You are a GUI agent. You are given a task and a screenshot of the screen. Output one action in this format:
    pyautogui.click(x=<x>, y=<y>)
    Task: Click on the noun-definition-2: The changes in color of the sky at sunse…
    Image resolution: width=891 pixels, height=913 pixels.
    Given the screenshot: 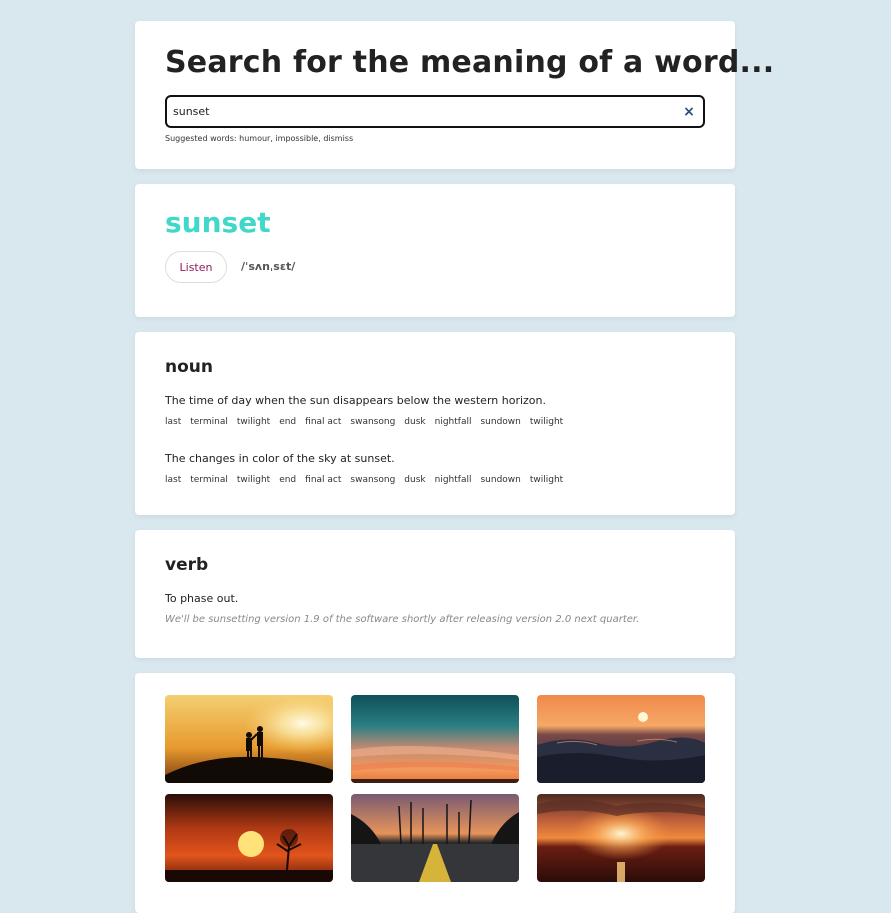 What is the action you would take?
    pyautogui.click(x=280, y=458)
    